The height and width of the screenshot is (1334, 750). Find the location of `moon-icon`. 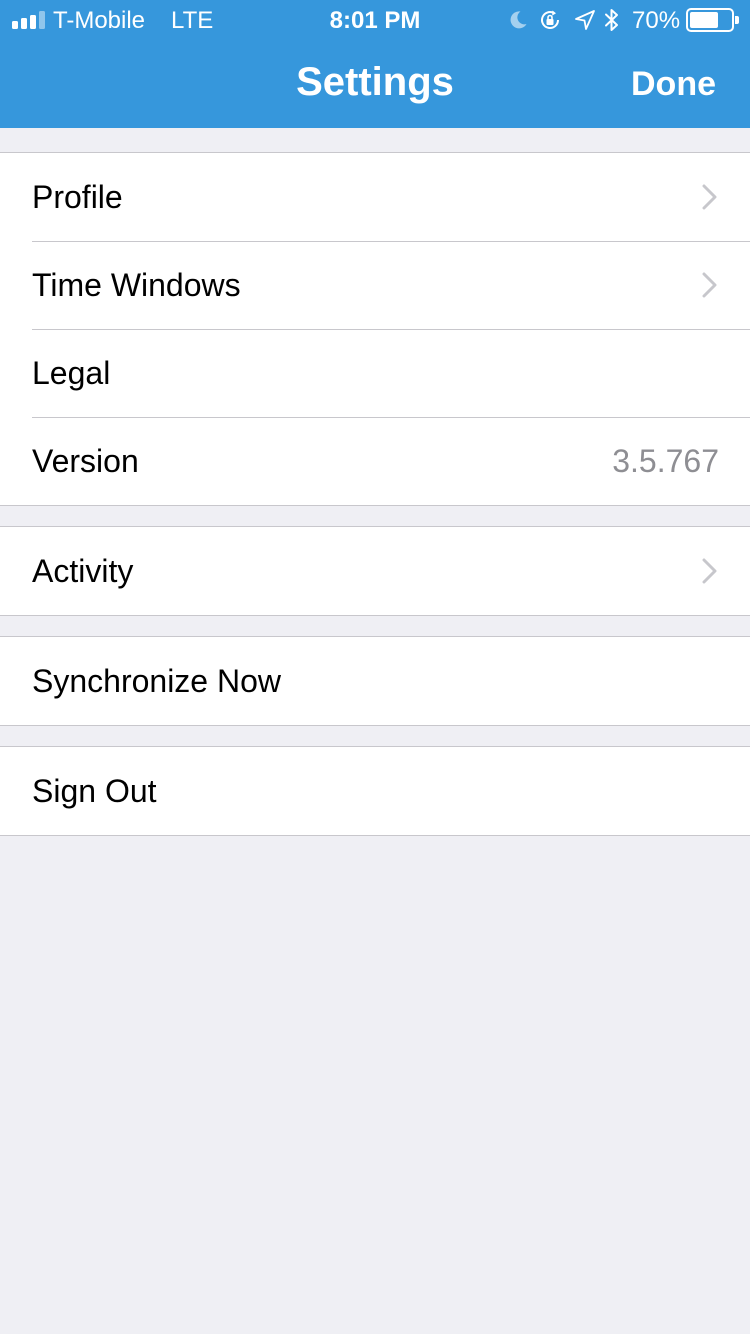

moon-icon is located at coordinates (518, 20).